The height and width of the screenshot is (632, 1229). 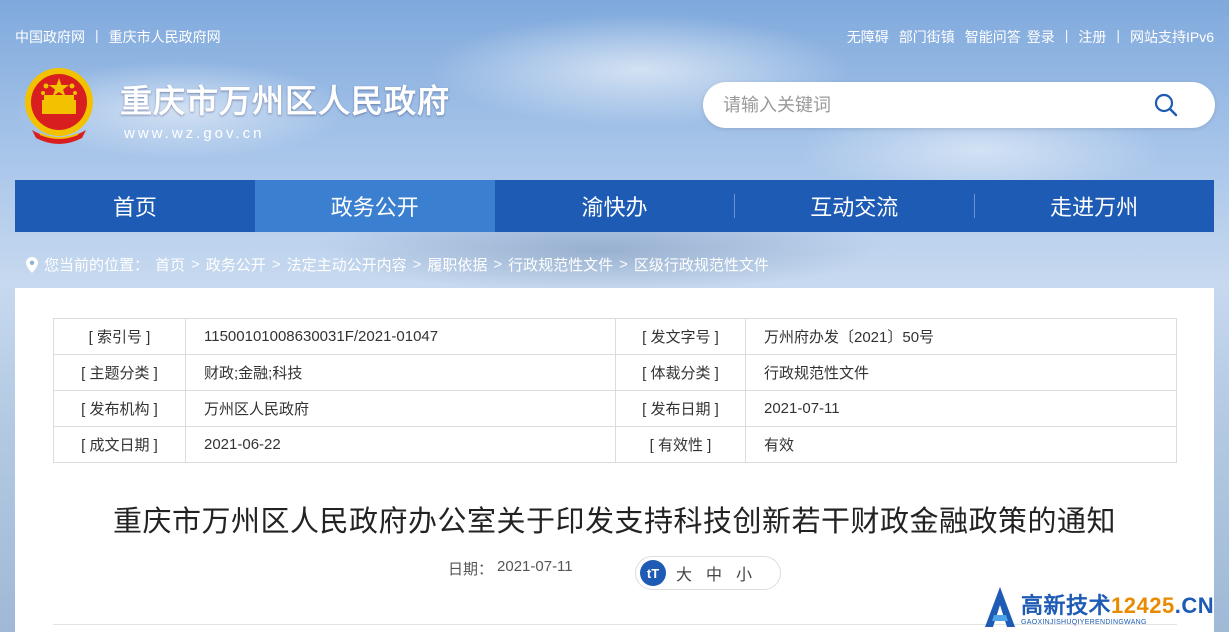 I want to click on watermark-text: 高新技术12425.CN GAOXINJISHUQIYERENDINGWANG, so click(x=1117, y=607).